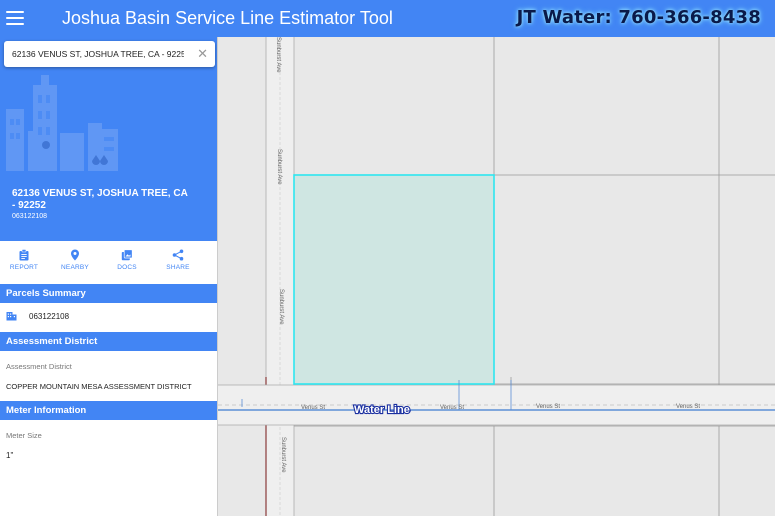 The image size is (775, 516). I want to click on meter-size-value: 1", so click(10, 455).